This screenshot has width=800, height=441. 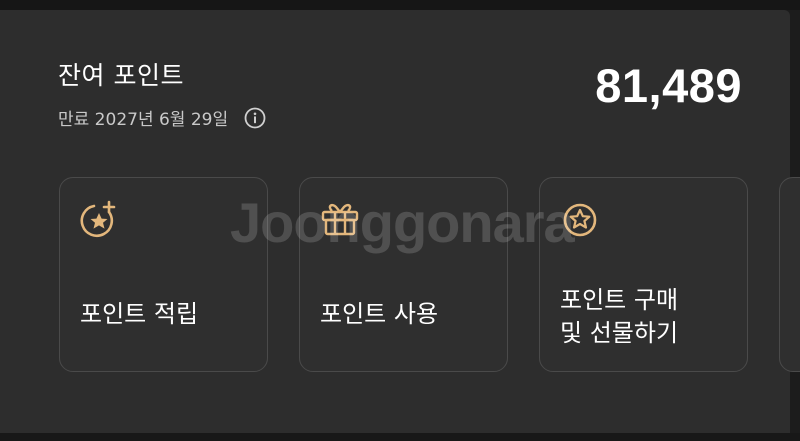 I want to click on earn-points-label: 포인트 적립, so click(x=139, y=314).